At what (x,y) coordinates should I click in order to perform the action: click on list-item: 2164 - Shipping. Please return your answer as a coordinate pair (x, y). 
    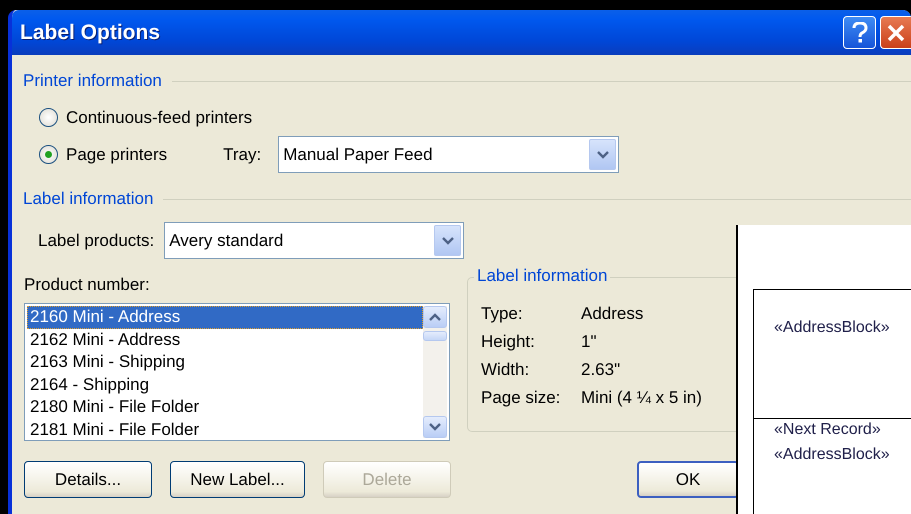
    Looking at the image, I should click on (225, 385).